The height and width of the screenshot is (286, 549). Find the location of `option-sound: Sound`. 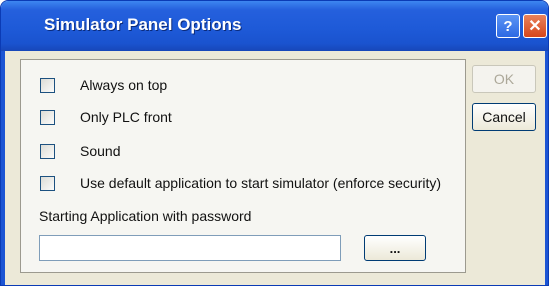

option-sound: Sound is located at coordinates (80, 151).